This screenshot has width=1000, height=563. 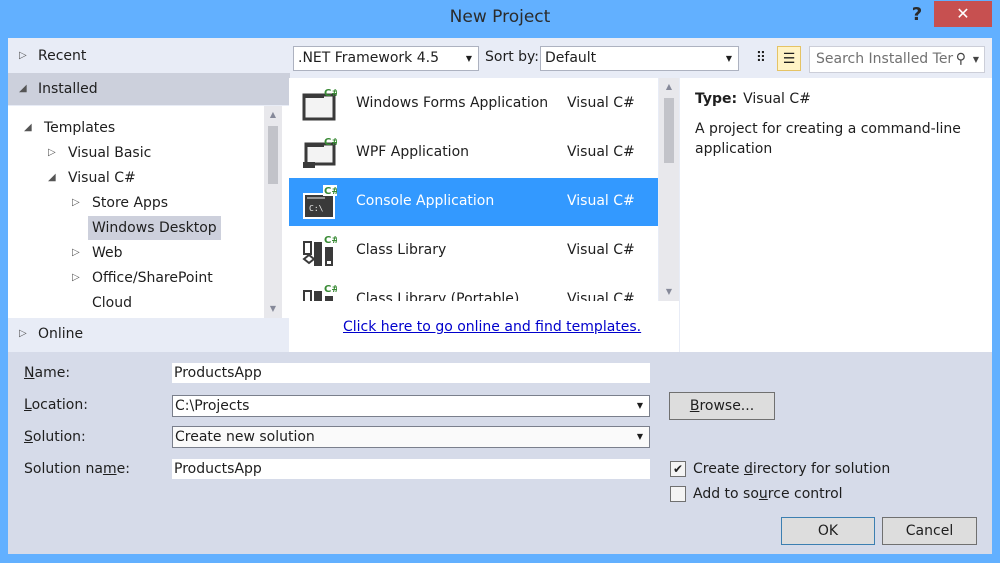 I want to click on list-view-icon: ☰, so click(x=789, y=59).